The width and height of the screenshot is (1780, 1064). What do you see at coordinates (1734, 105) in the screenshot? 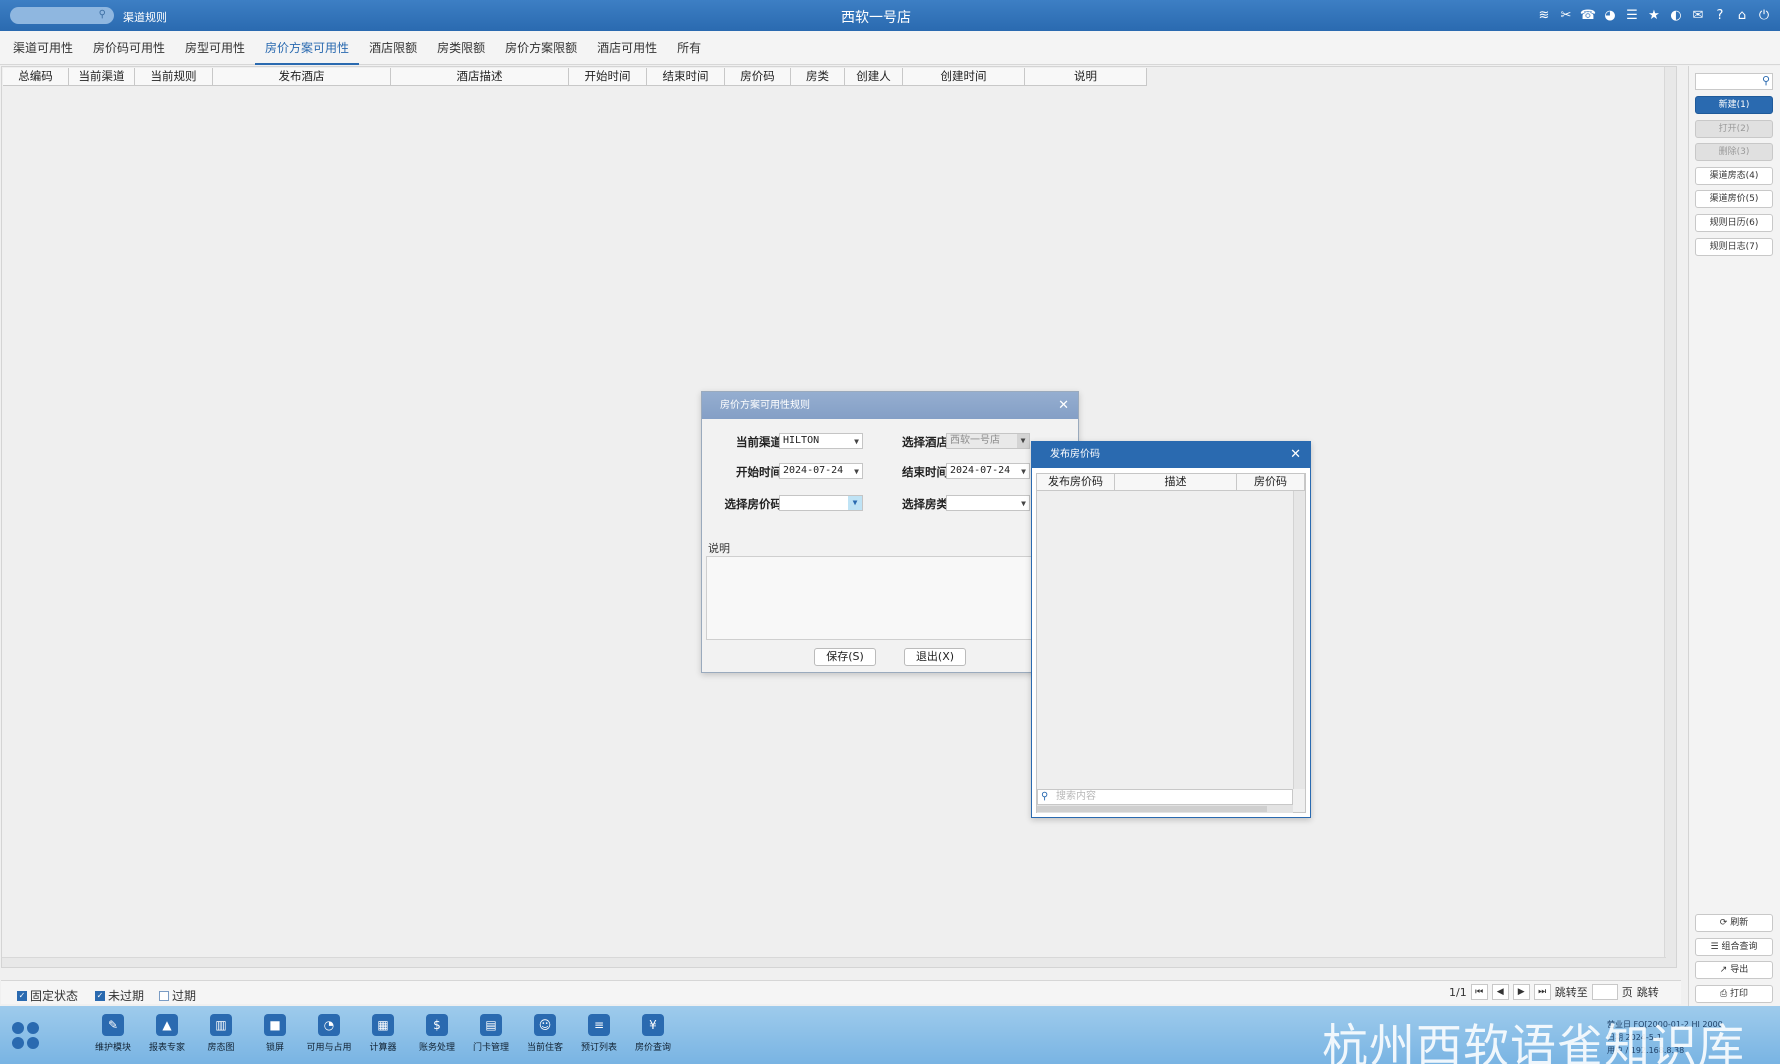
I see `panel-button-0: 新建(1)` at bounding box center [1734, 105].